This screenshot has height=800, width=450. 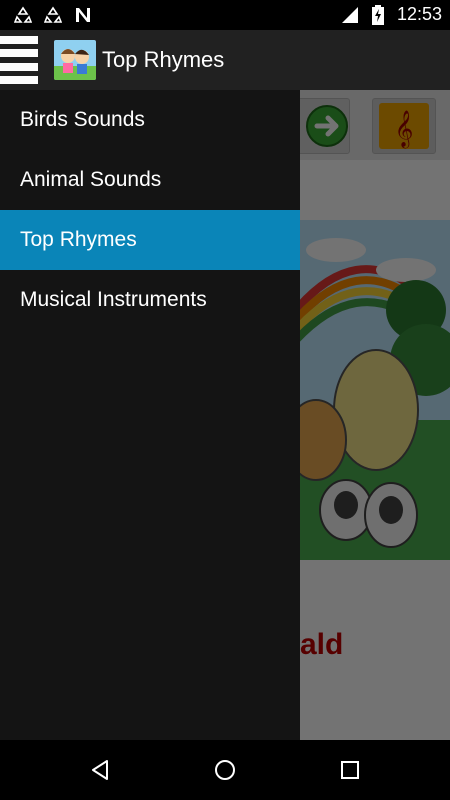 I want to click on drawer-item-label: Top Rhymes, so click(x=78, y=239).